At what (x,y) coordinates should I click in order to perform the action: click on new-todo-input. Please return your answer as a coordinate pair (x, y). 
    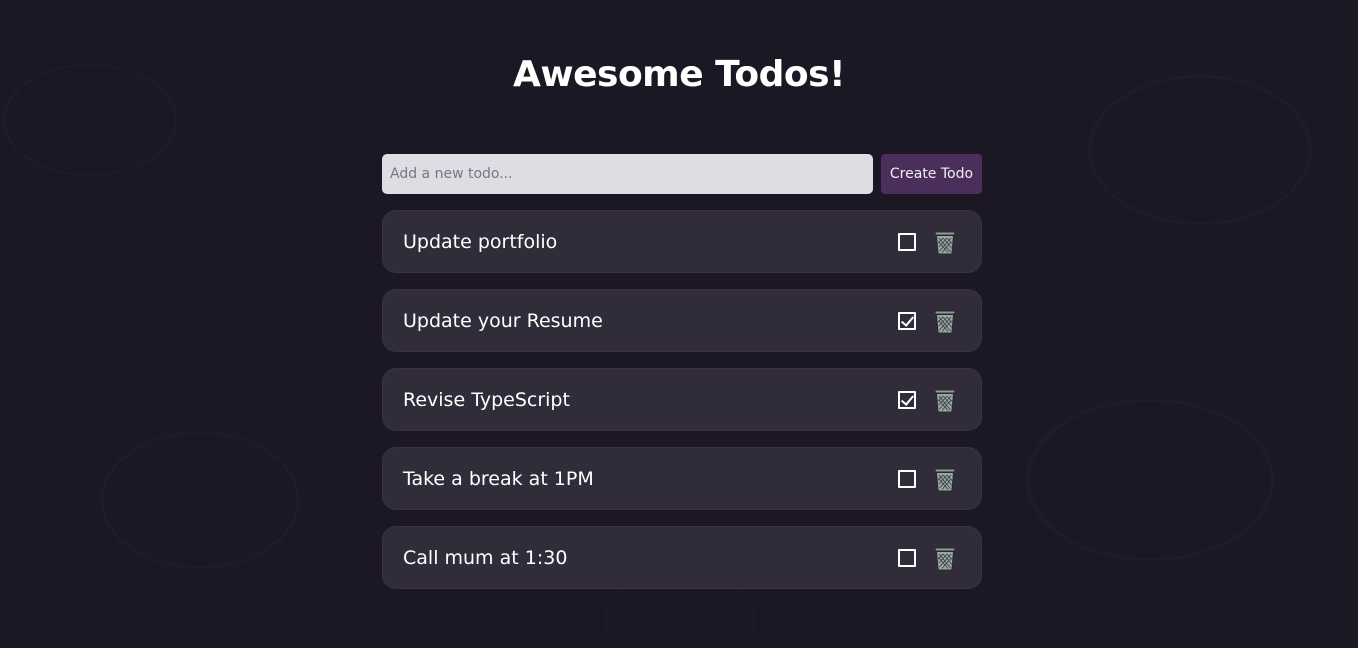
    Looking at the image, I should click on (627, 174).